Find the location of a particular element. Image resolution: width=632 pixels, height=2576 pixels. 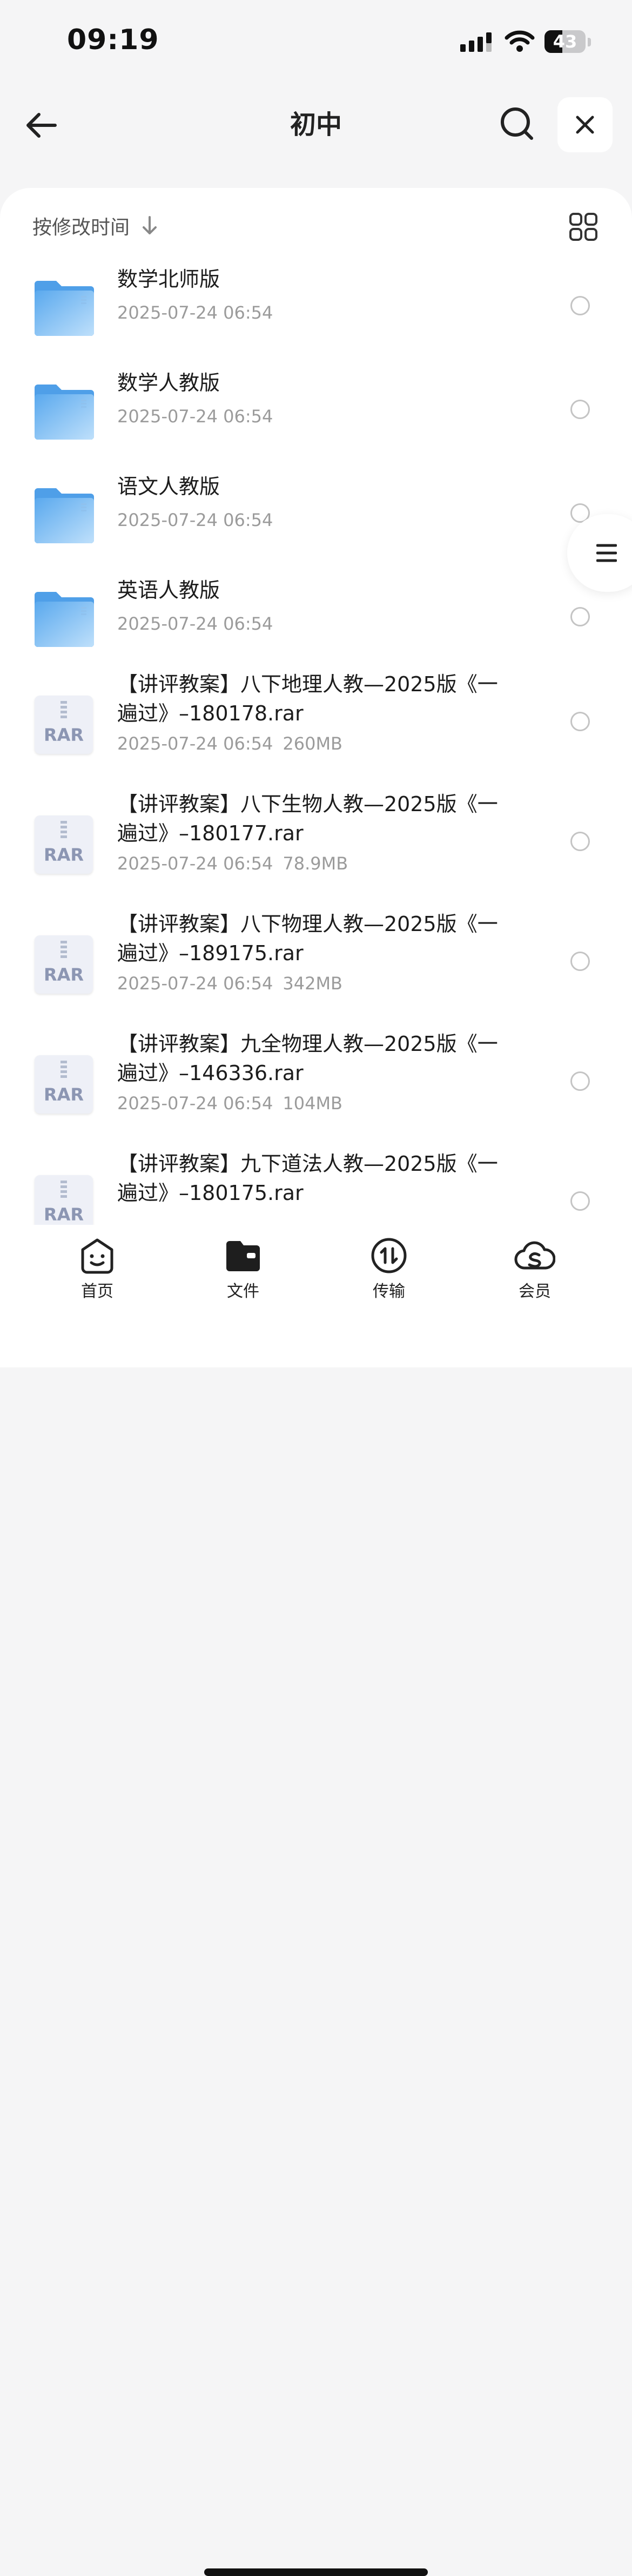

tab-files: 文件 is located at coordinates (243, 1269).